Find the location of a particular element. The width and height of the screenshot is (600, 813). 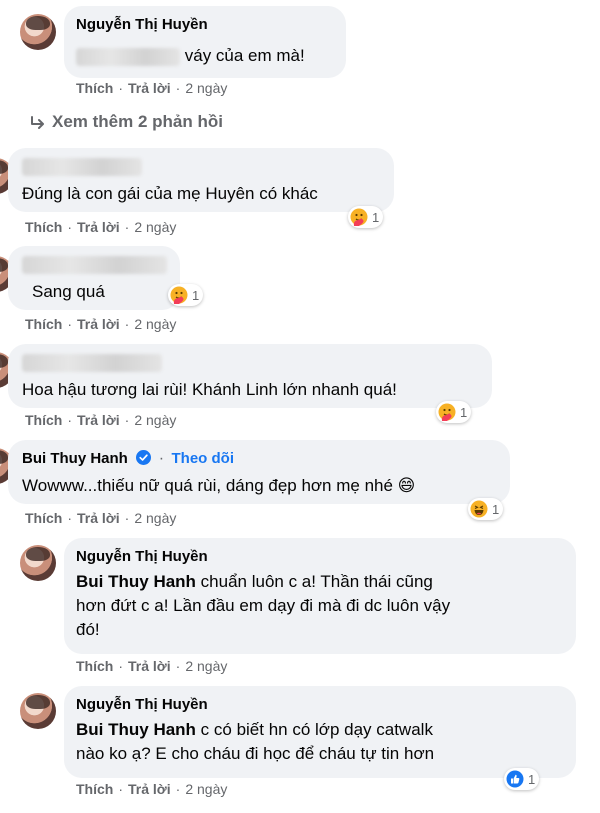

comment-text: Đúng là con gái của mẹ Huyên có khác is located at coordinates (170, 193).